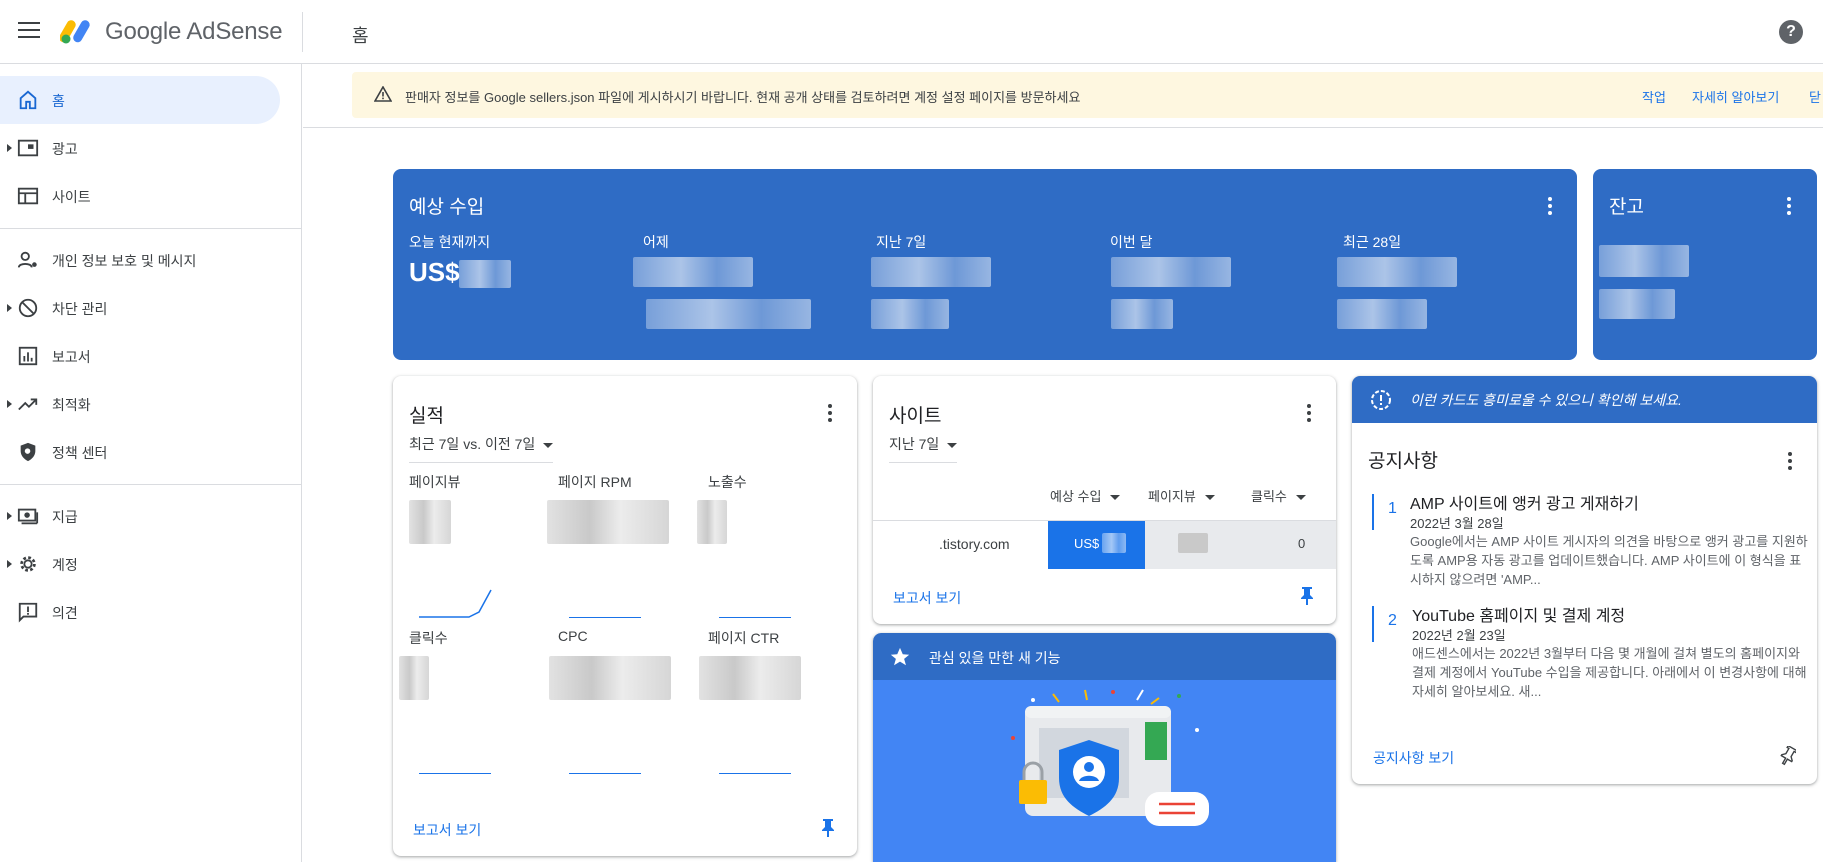 The height and width of the screenshot is (862, 1823). What do you see at coordinates (1076, 496) in the screenshot?
I see `column-header-label: 예상 수입` at bounding box center [1076, 496].